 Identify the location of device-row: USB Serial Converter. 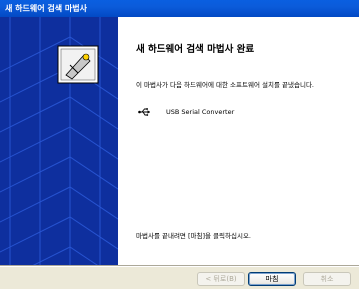
(186, 112).